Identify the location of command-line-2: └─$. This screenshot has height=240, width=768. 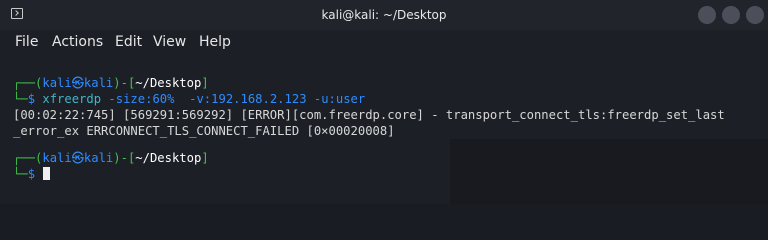
(32, 174).